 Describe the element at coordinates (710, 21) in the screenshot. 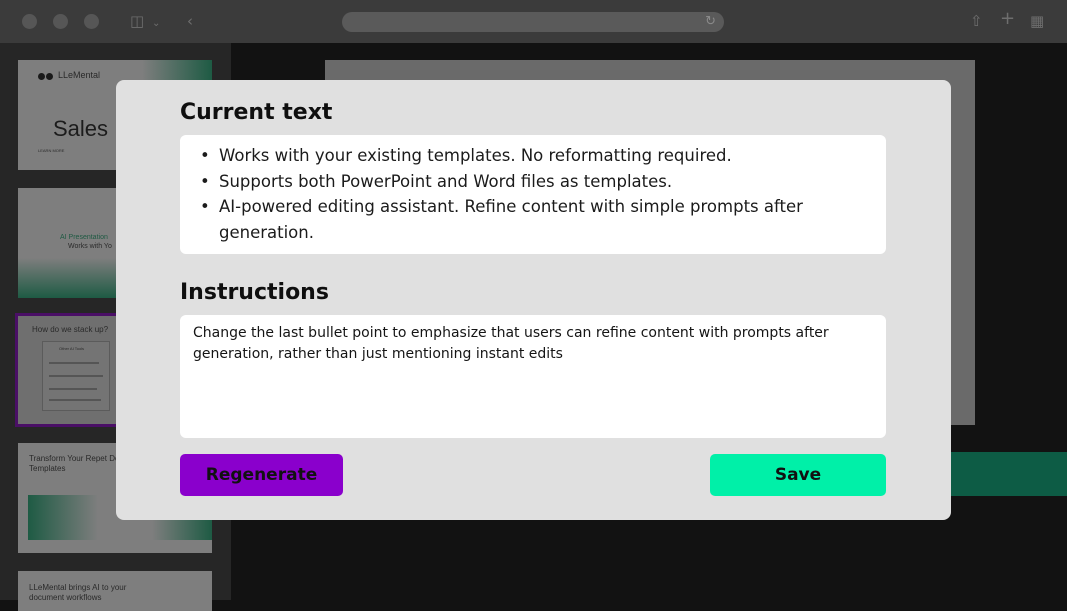

I see `reload-icon: ↻` at that location.